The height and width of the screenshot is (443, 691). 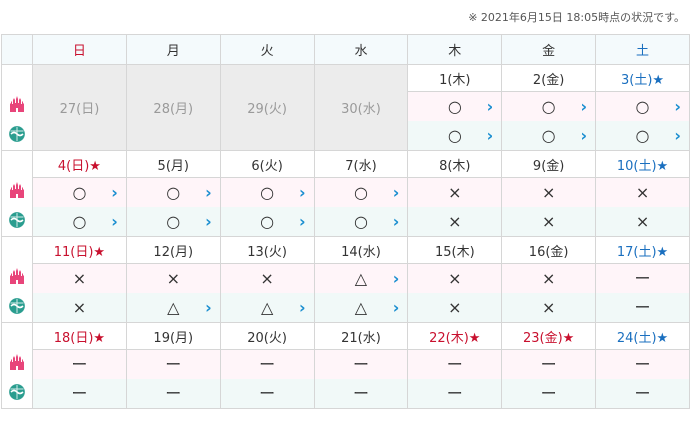 I want to click on sea-availability-row: ○ › ○ › ○ › ○ › × × ×, so click(x=345, y=222).